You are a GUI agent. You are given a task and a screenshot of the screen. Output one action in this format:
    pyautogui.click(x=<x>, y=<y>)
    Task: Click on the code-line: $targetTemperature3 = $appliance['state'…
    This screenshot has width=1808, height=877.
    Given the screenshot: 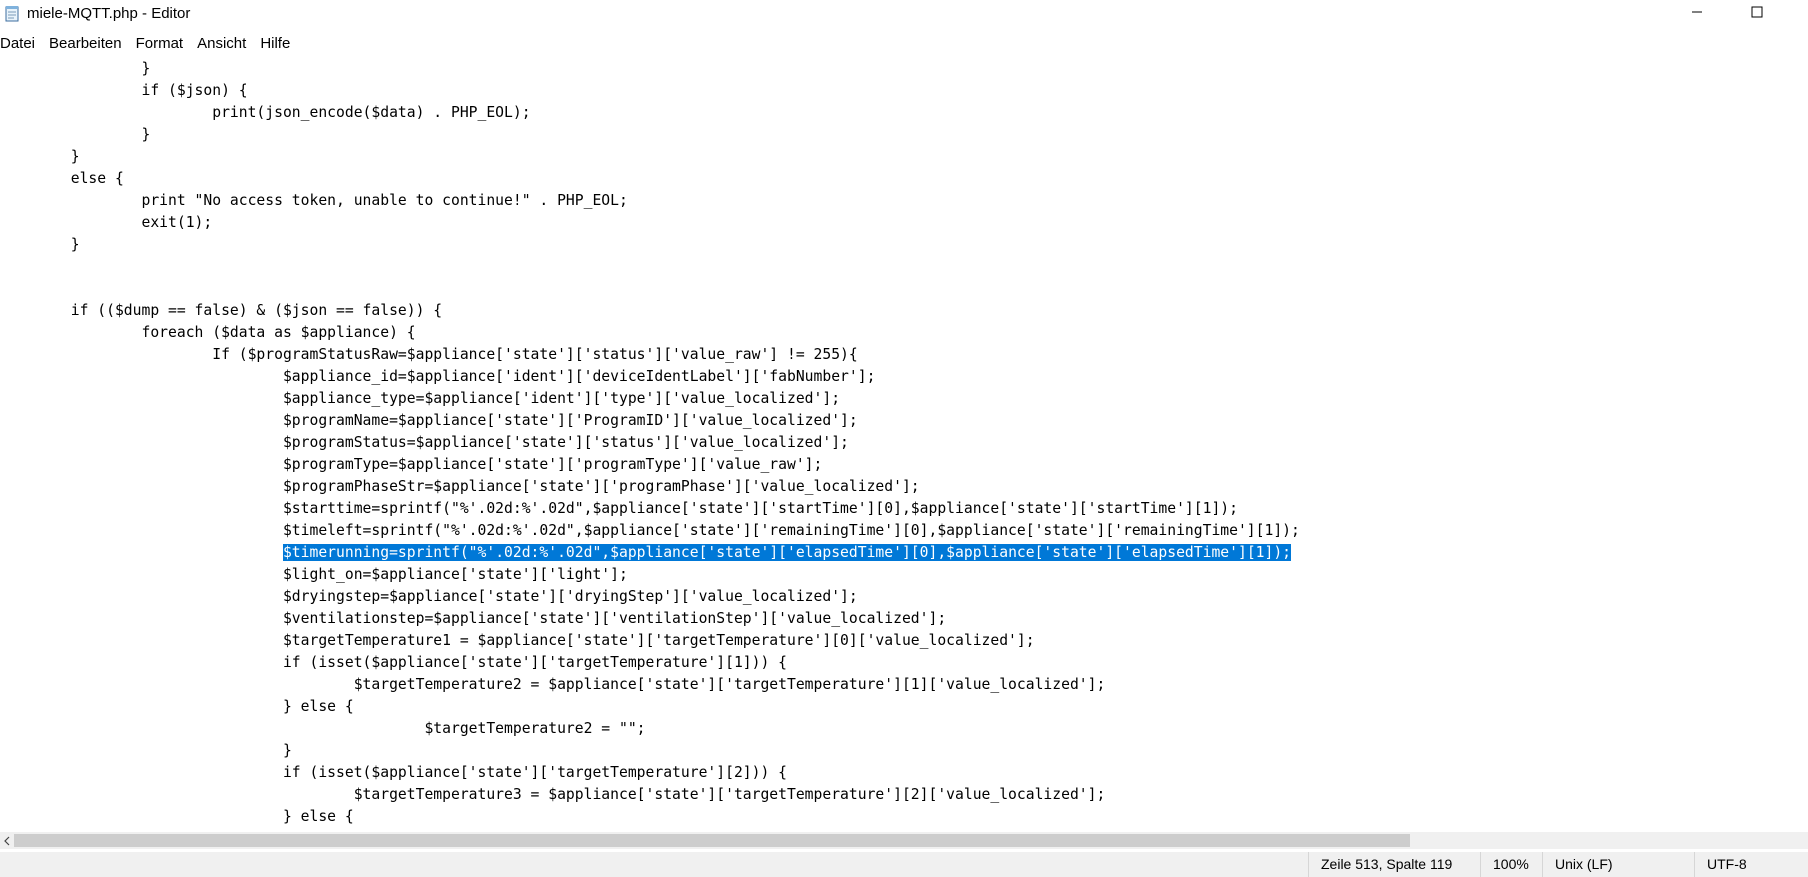 What is the action you would take?
    pyautogui.click(x=650, y=795)
    